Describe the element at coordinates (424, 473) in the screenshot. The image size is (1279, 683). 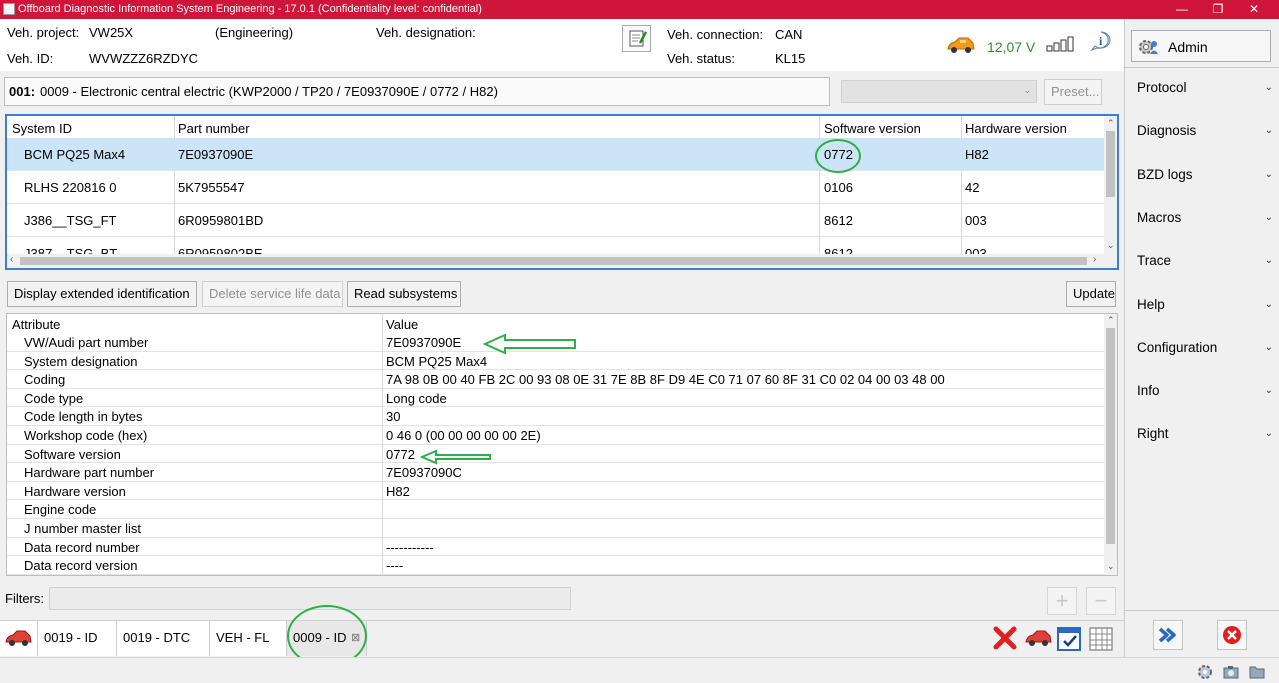
I see `attribute-value-cell: 7E0937090C` at that location.